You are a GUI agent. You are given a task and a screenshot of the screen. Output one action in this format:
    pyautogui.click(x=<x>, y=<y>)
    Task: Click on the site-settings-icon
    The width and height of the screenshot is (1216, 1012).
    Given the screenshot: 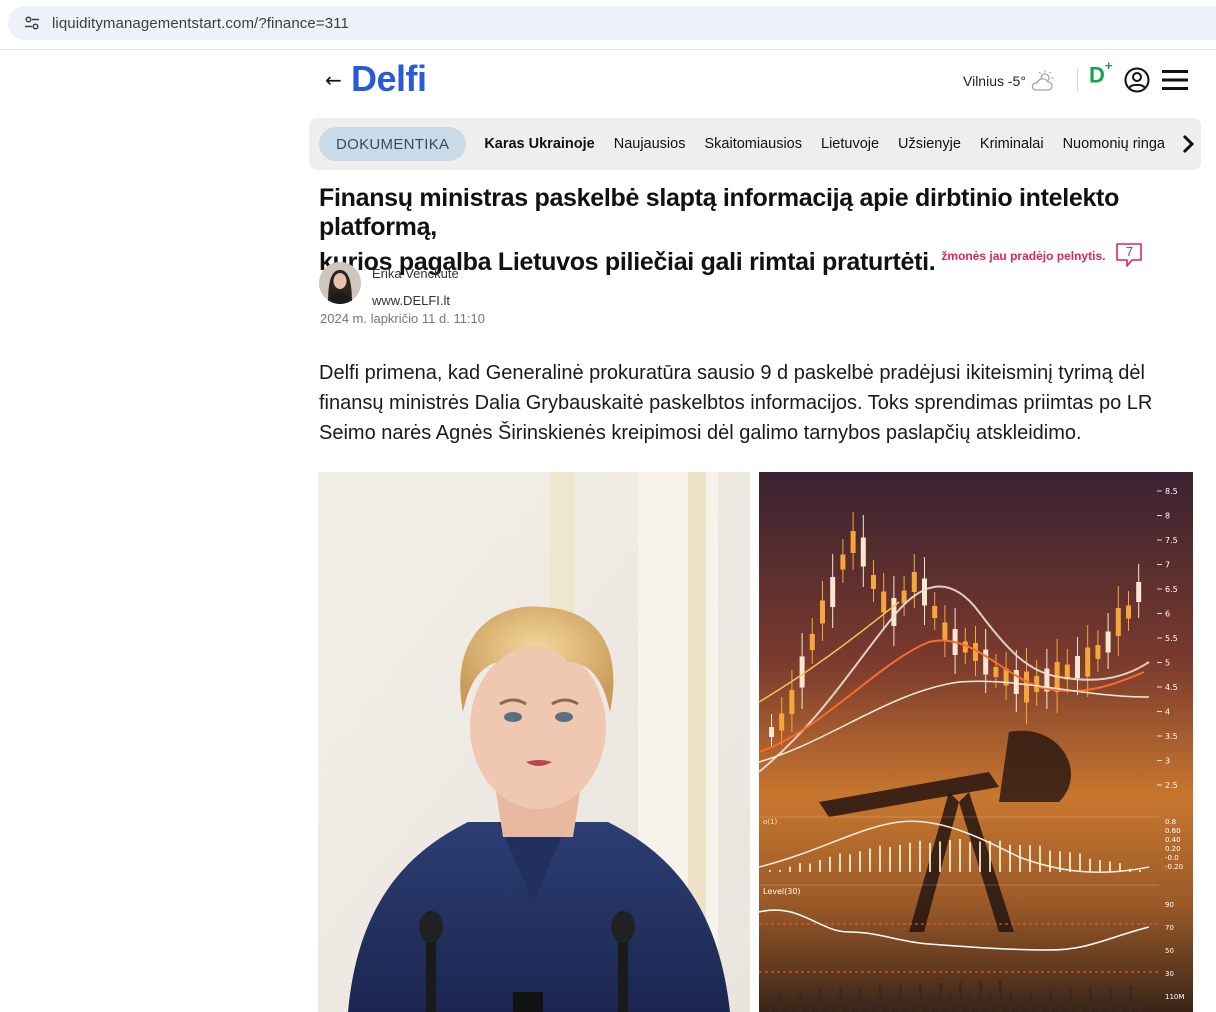 What is the action you would take?
    pyautogui.click(x=32, y=23)
    